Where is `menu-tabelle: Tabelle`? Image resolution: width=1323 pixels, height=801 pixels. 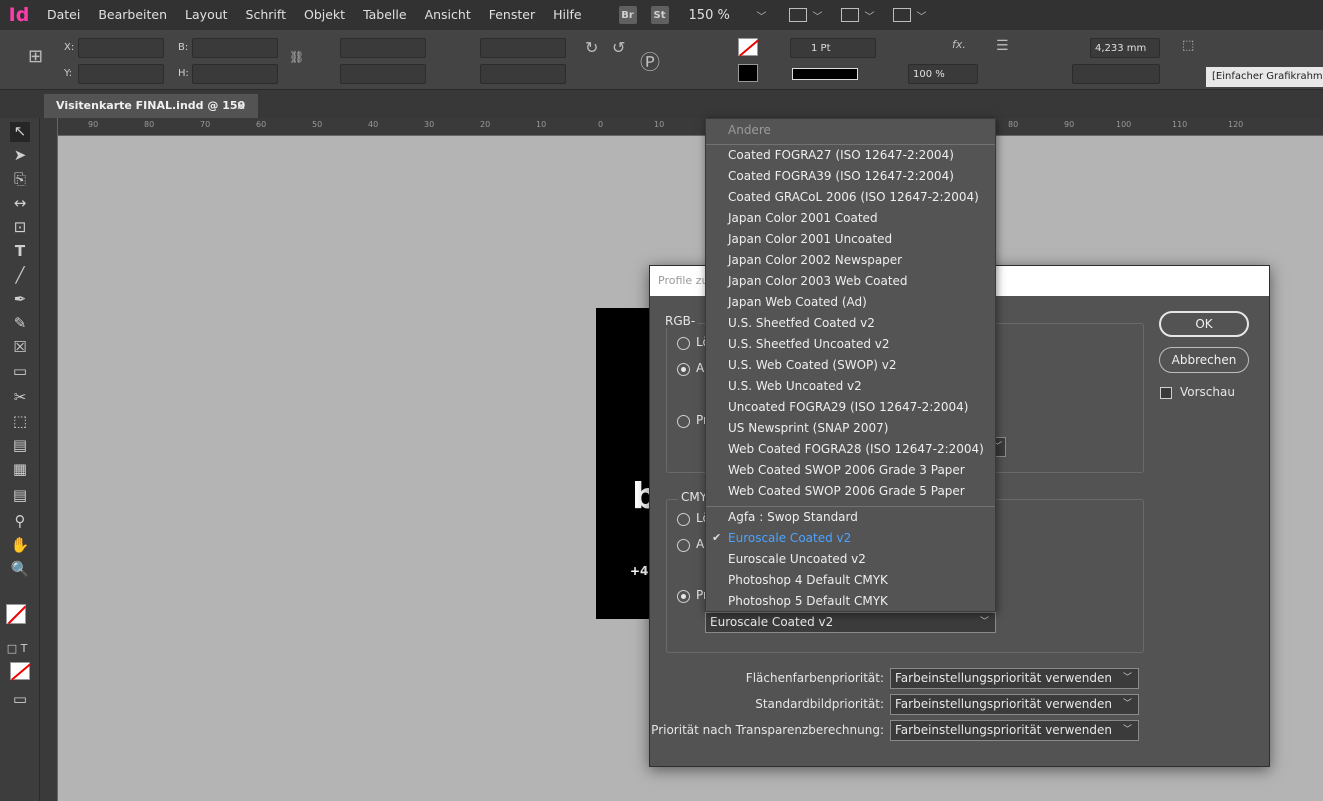 menu-tabelle: Tabelle is located at coordinates (385, 15).